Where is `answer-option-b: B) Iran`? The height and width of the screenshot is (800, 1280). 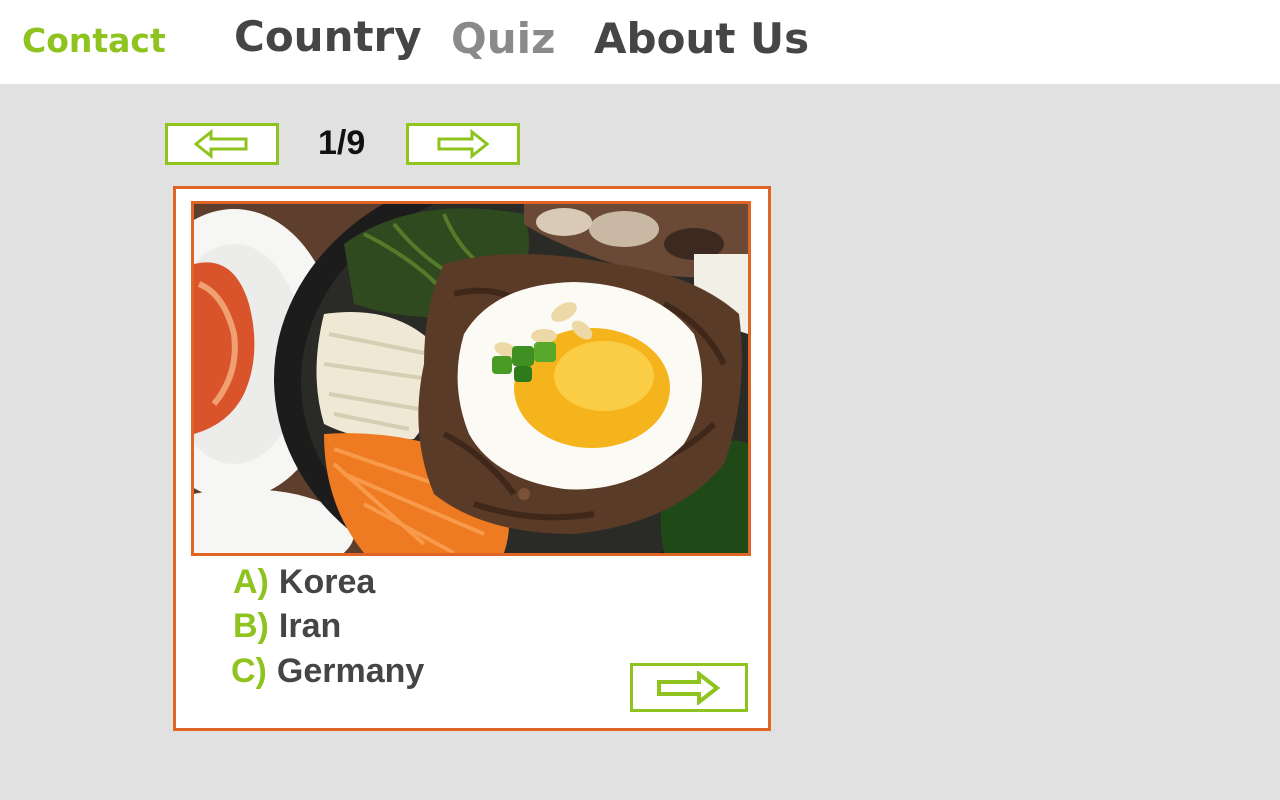 answer-option-b: B) Iran is located at coordinates (287, 626).